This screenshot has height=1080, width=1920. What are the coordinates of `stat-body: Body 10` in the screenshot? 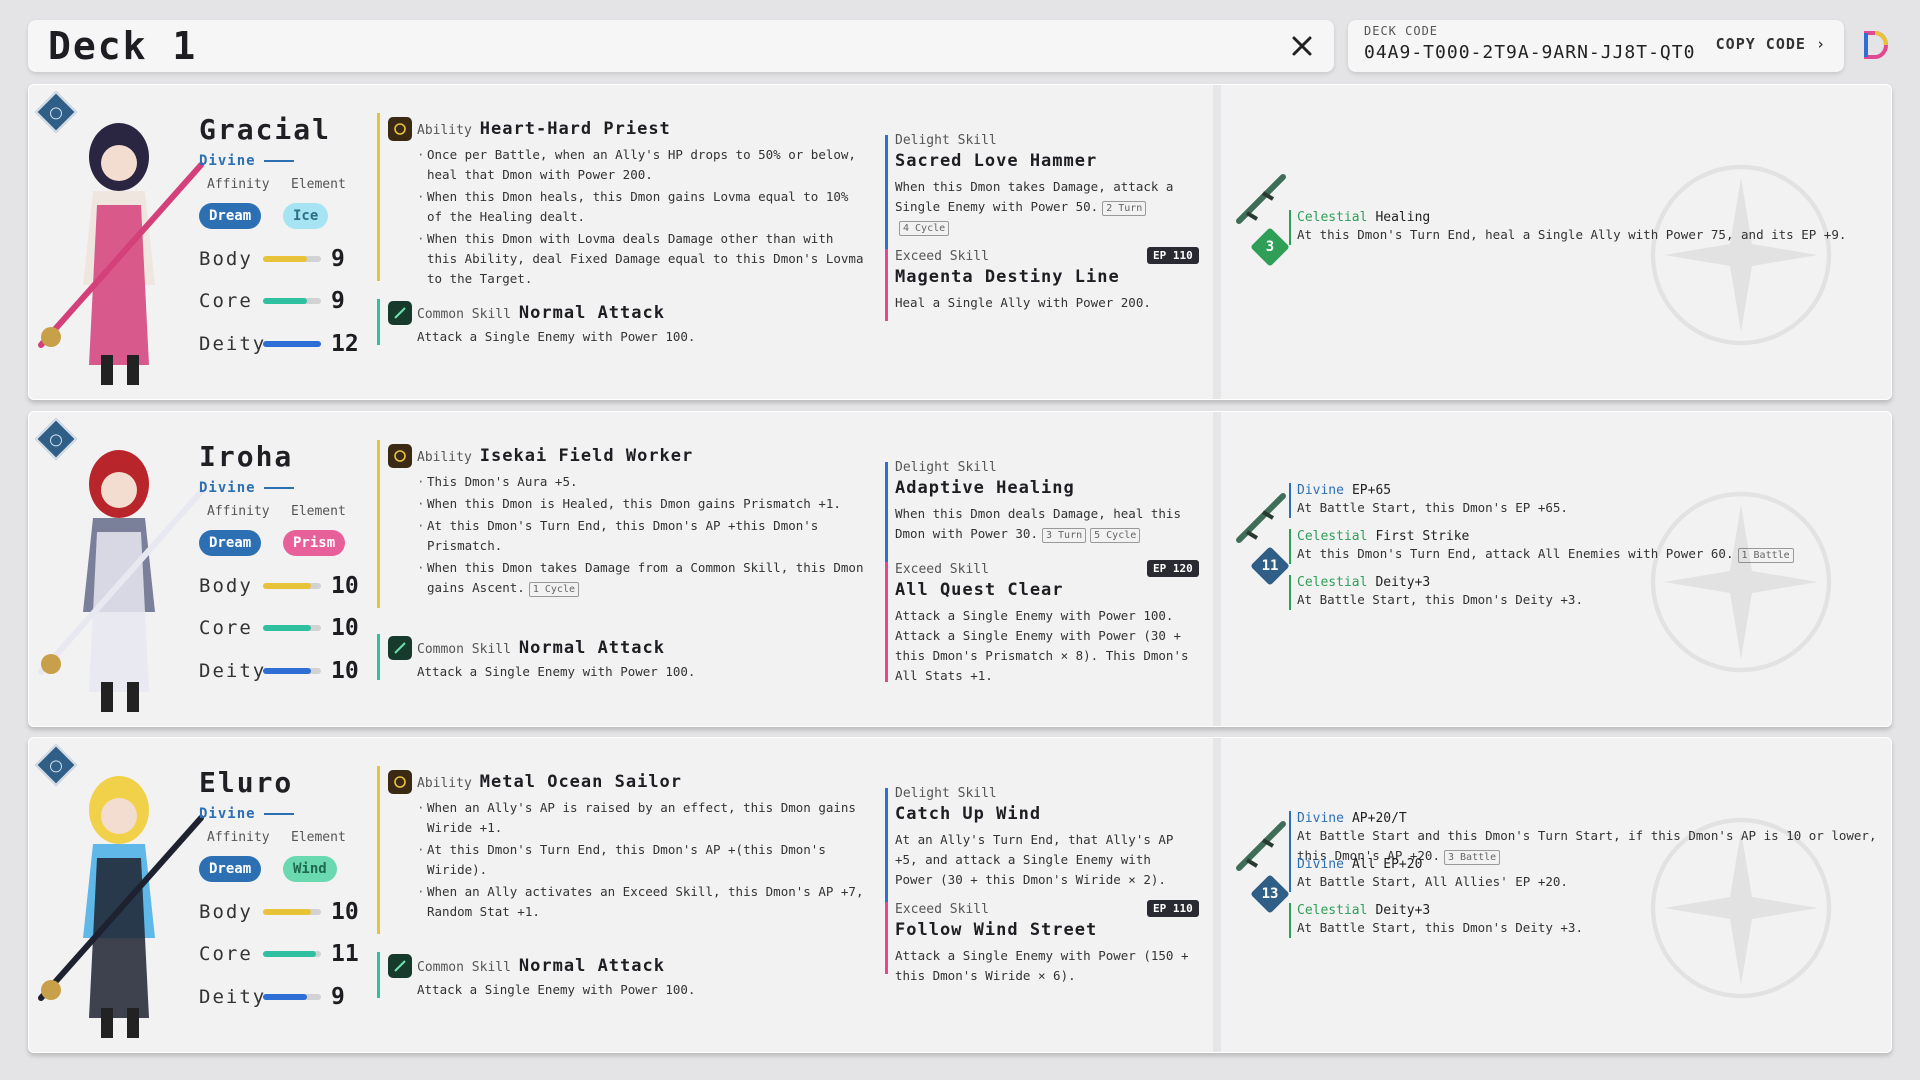 It's located at (279, 586).